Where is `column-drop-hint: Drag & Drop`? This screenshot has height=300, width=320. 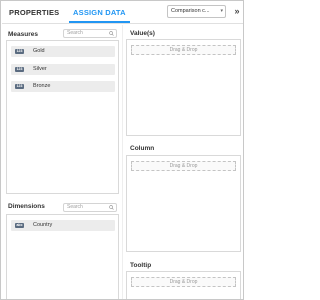
column-drop-hint: Drag & Drop is located at coordinates (183, 166).